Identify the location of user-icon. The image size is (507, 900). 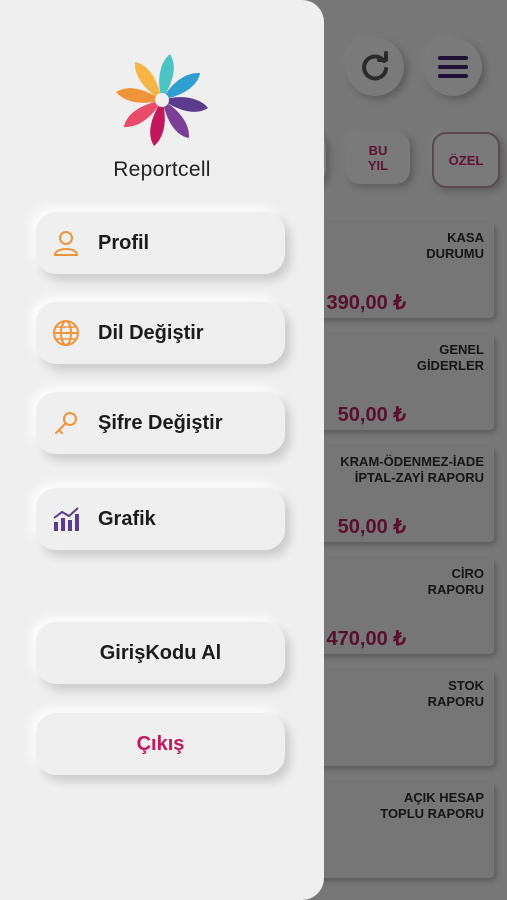
(66, 243).